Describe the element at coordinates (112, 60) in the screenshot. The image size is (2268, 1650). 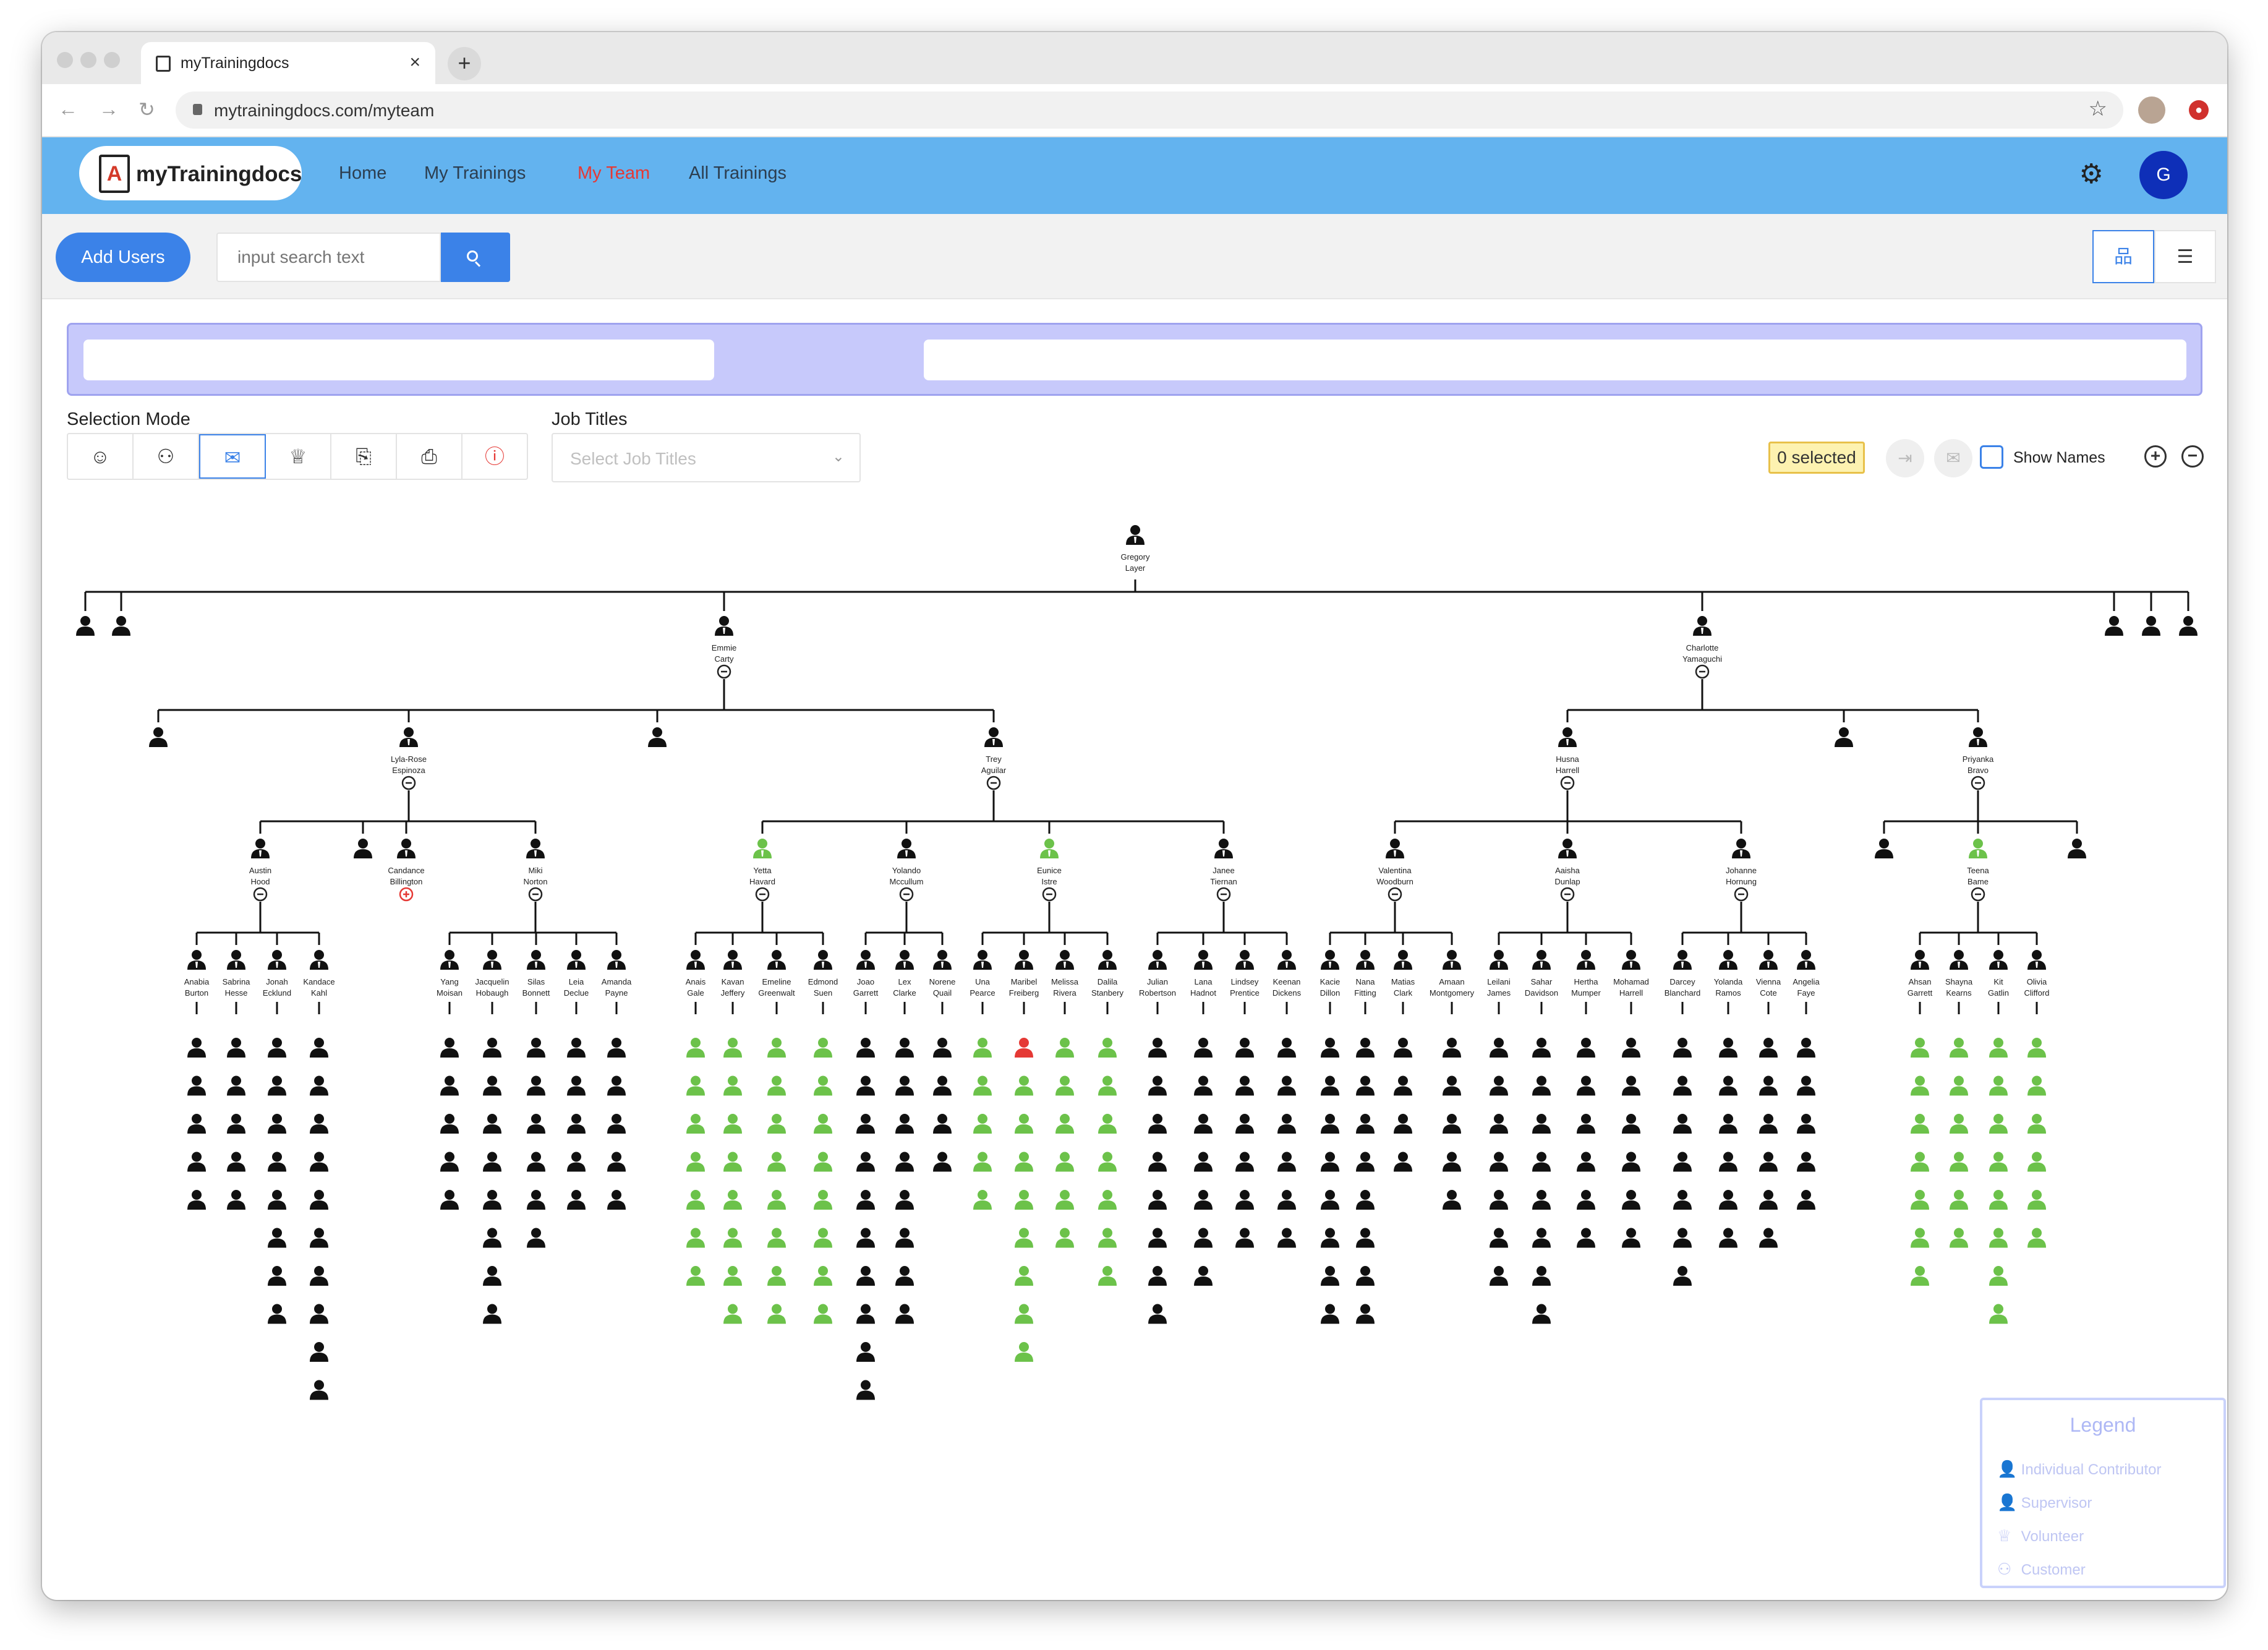
I see `window-maximize-dot` at that location.